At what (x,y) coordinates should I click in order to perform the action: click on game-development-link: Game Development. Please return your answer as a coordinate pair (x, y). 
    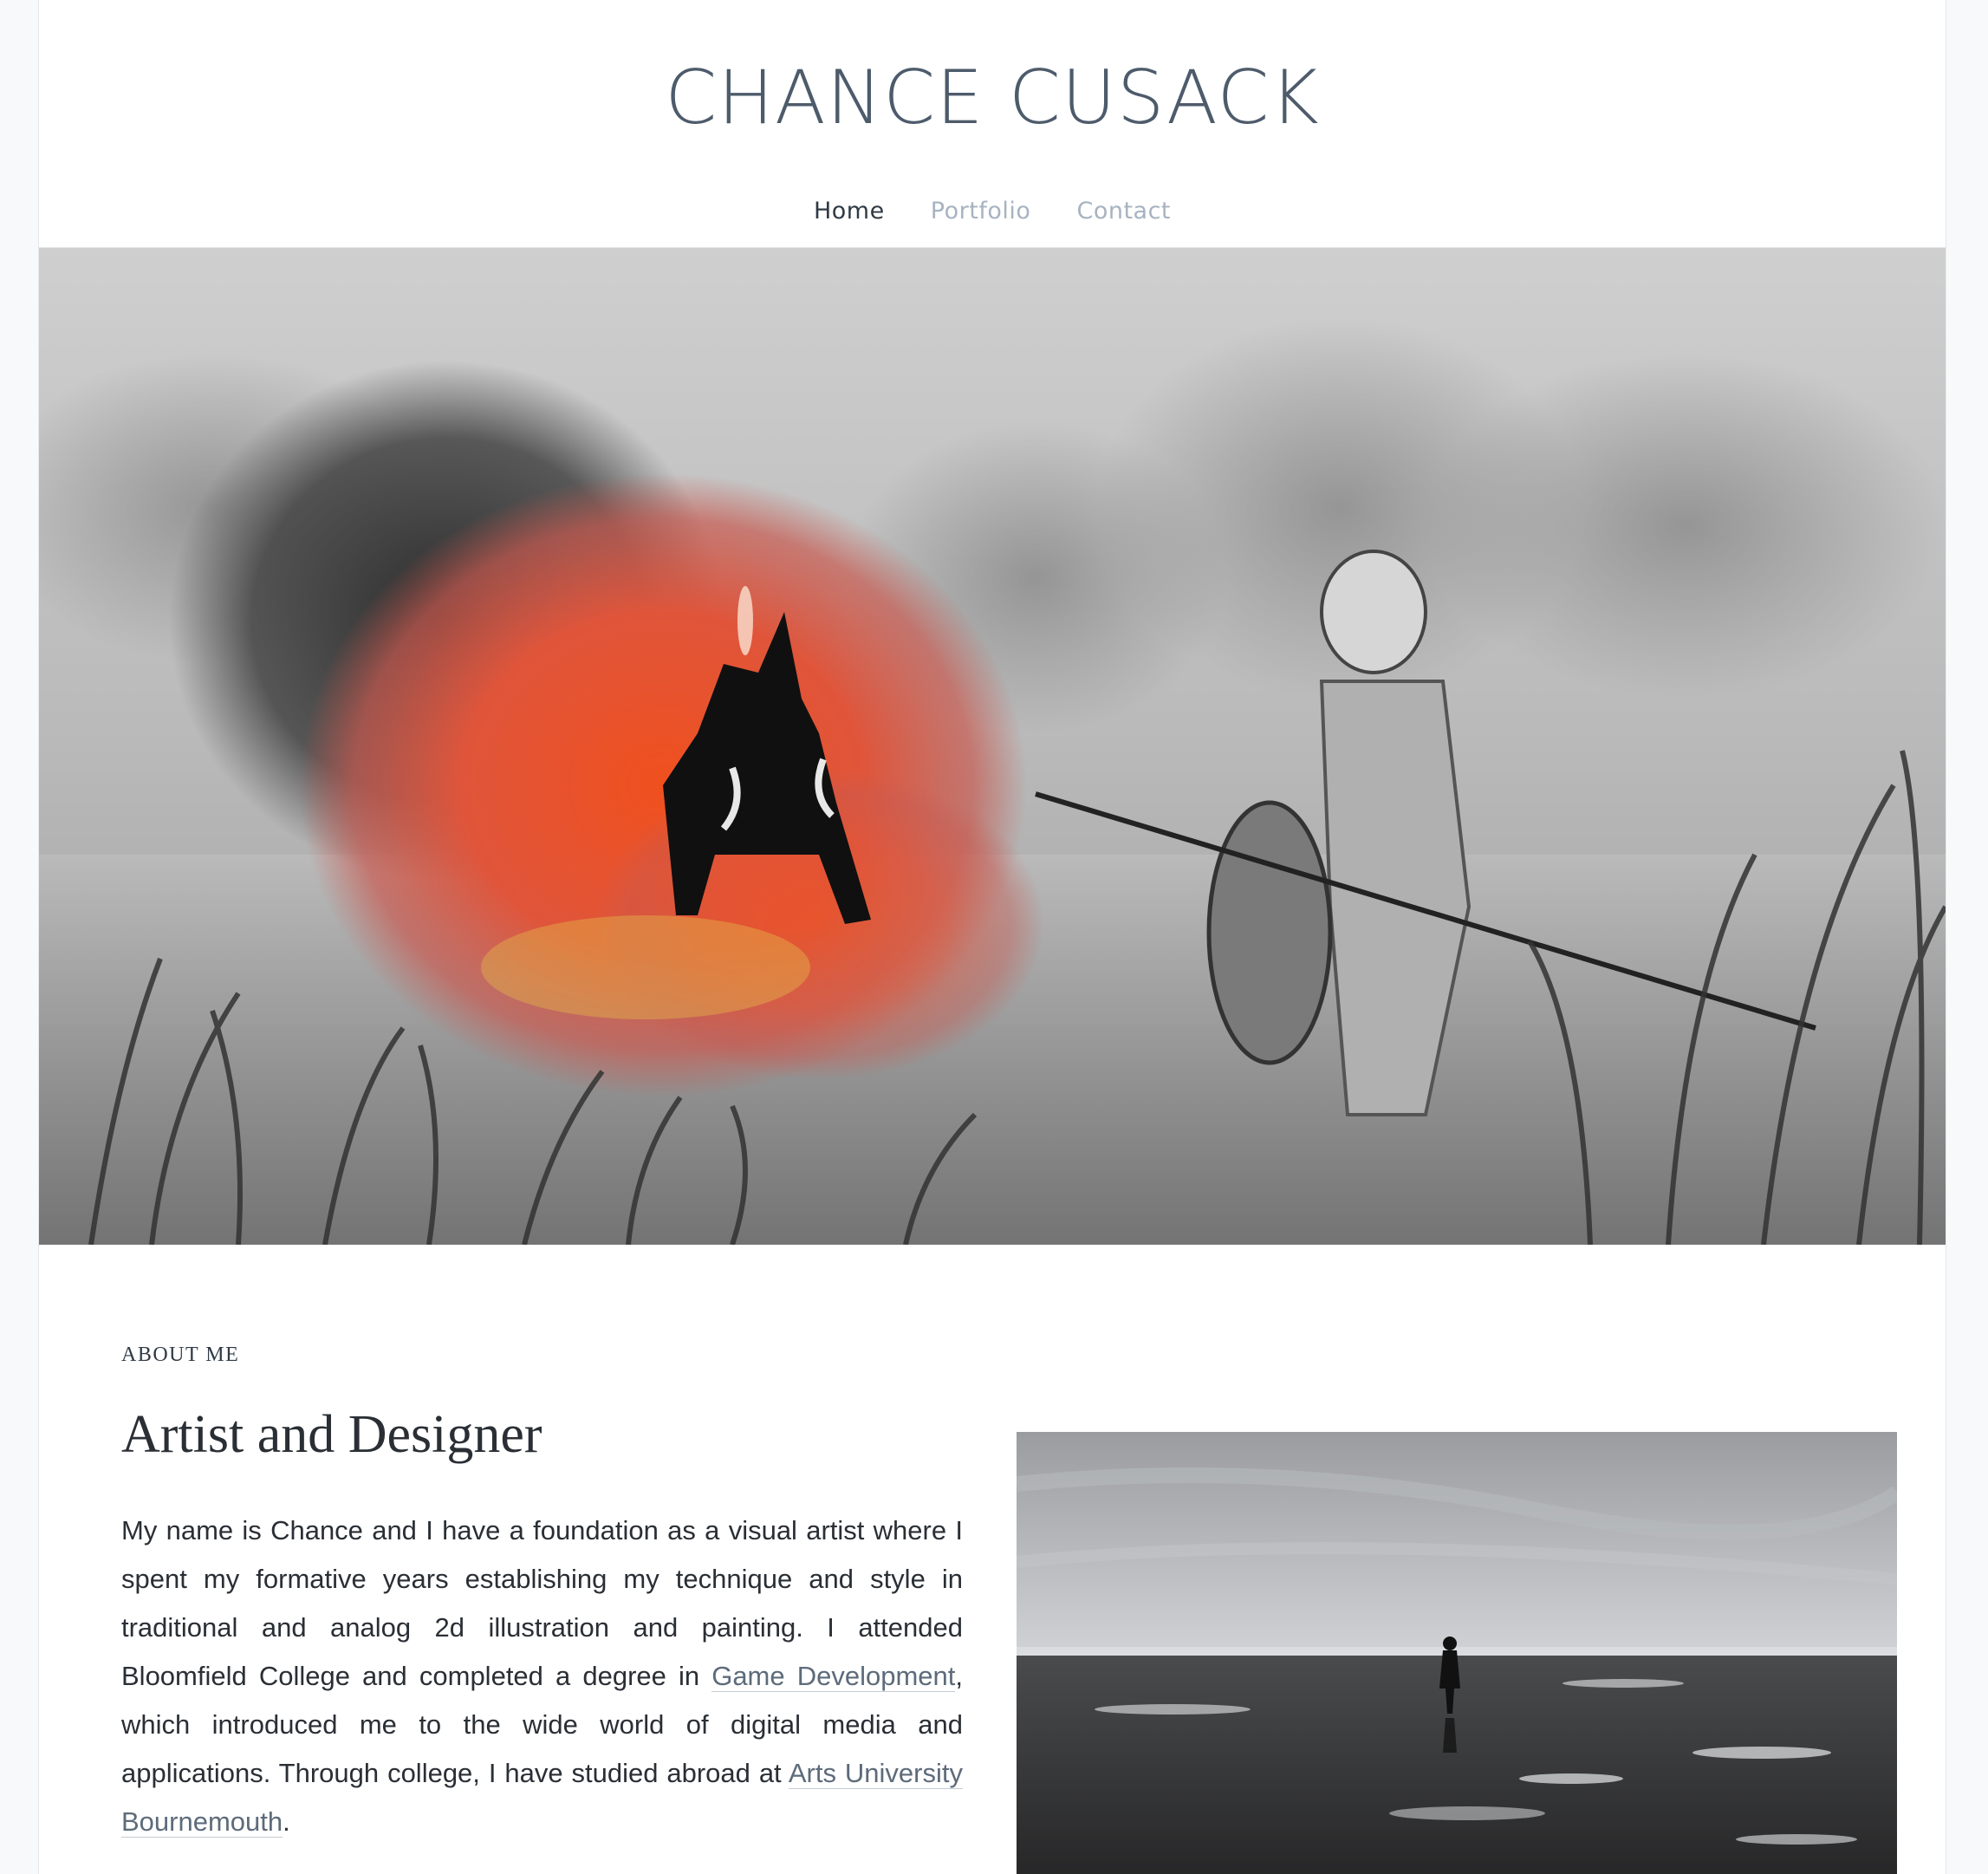
    Looking at the image, I should click on (833, 1676).